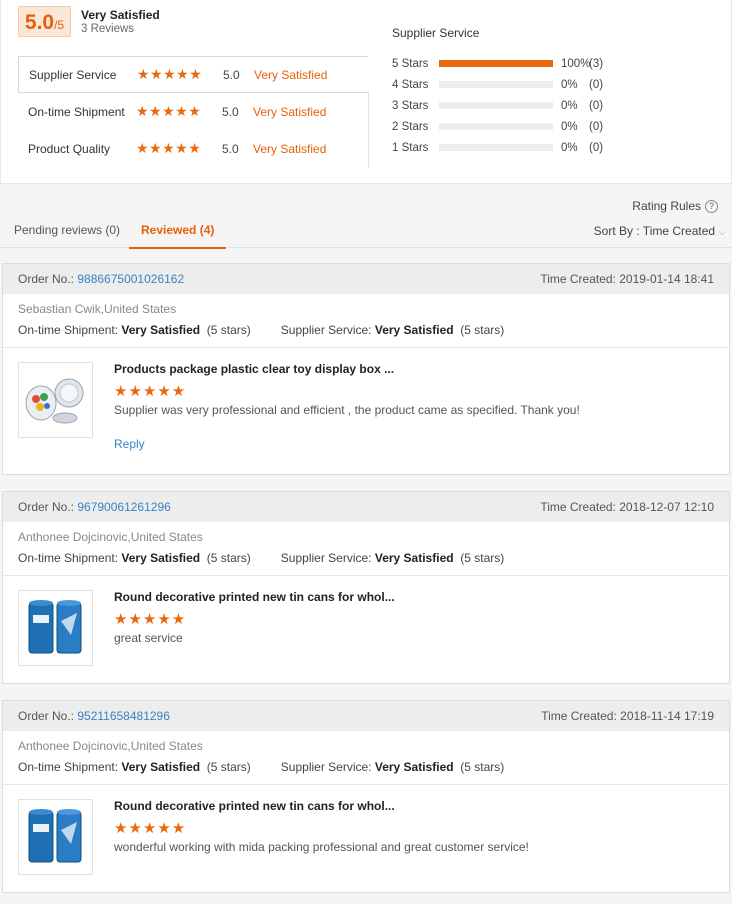  I want to click on sort-by-dropdown: Sort By : Time Created ⌵, so click(660, 231).